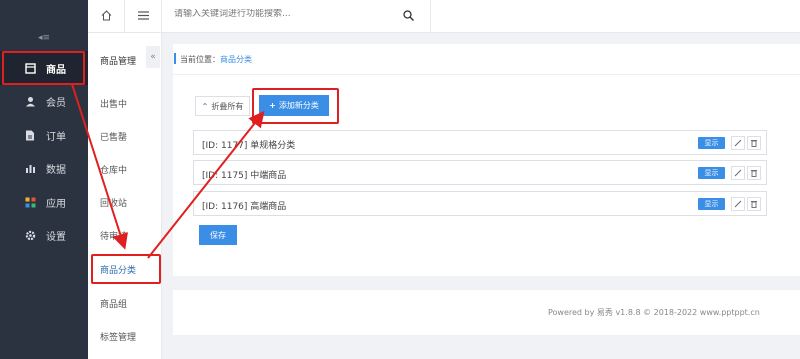 Image resolution: width=800 pixels, height=359 pixels. I want to click on sidebar-item-label: 应用, so click(56, 204).